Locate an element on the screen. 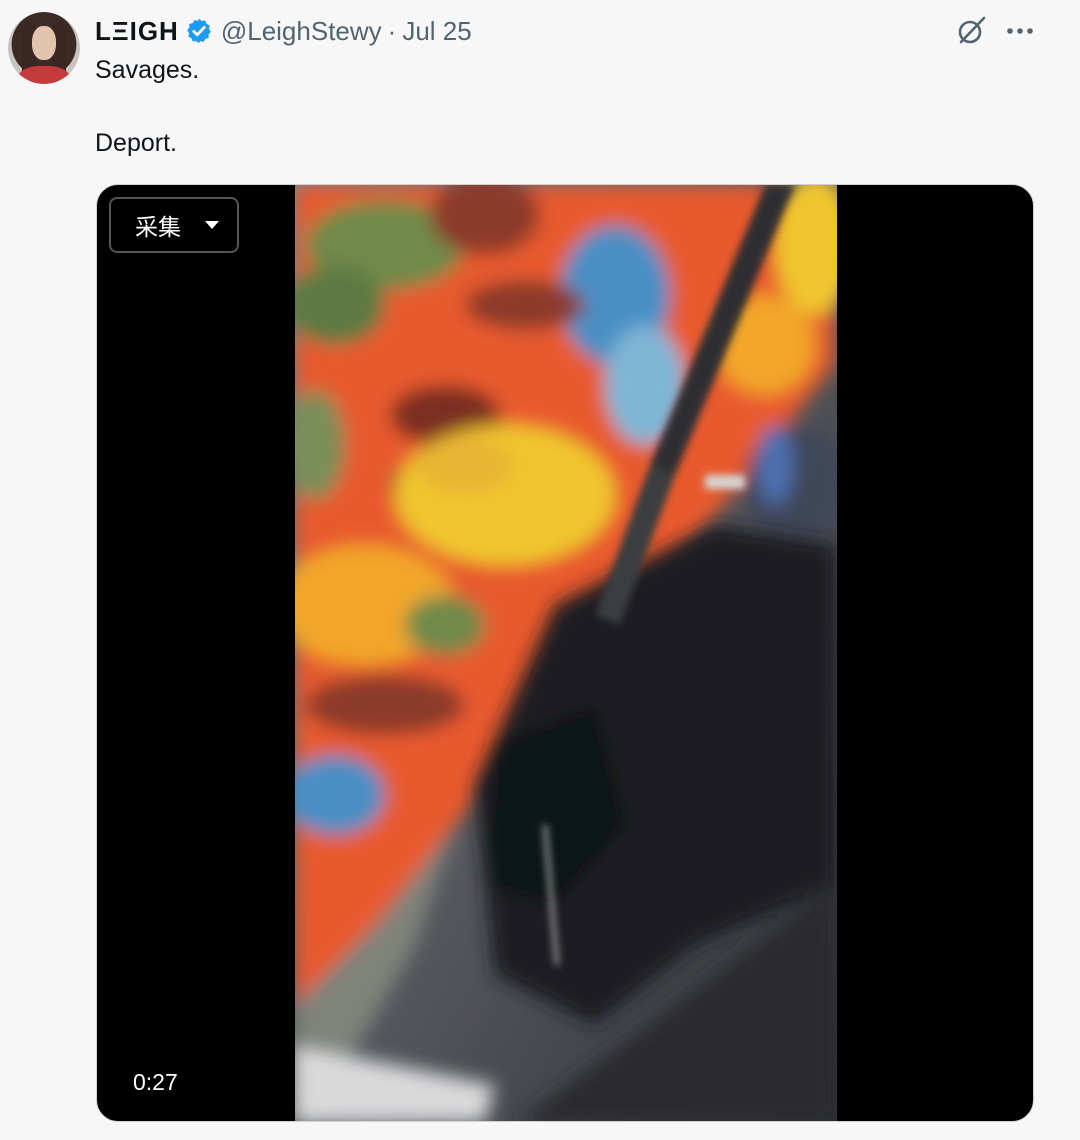 Image resolution: width=1080 pixels, height=1140 pixels. tweet-header: LΞIGH @LeighStewy · Jul 25 is located at coordinates (283, 31).